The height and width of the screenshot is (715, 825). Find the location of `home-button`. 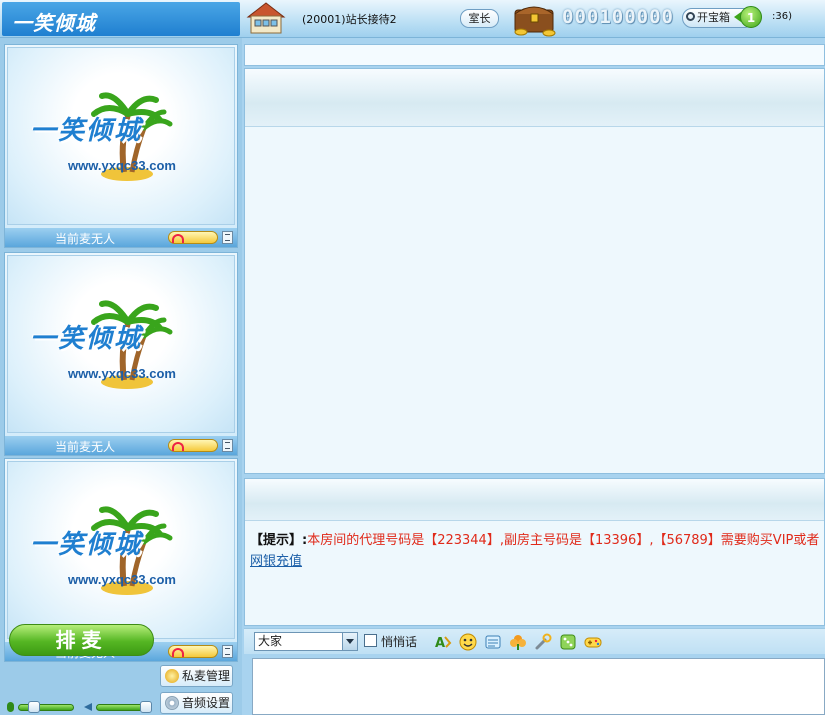

home-button is located at coordinates (266, 18).